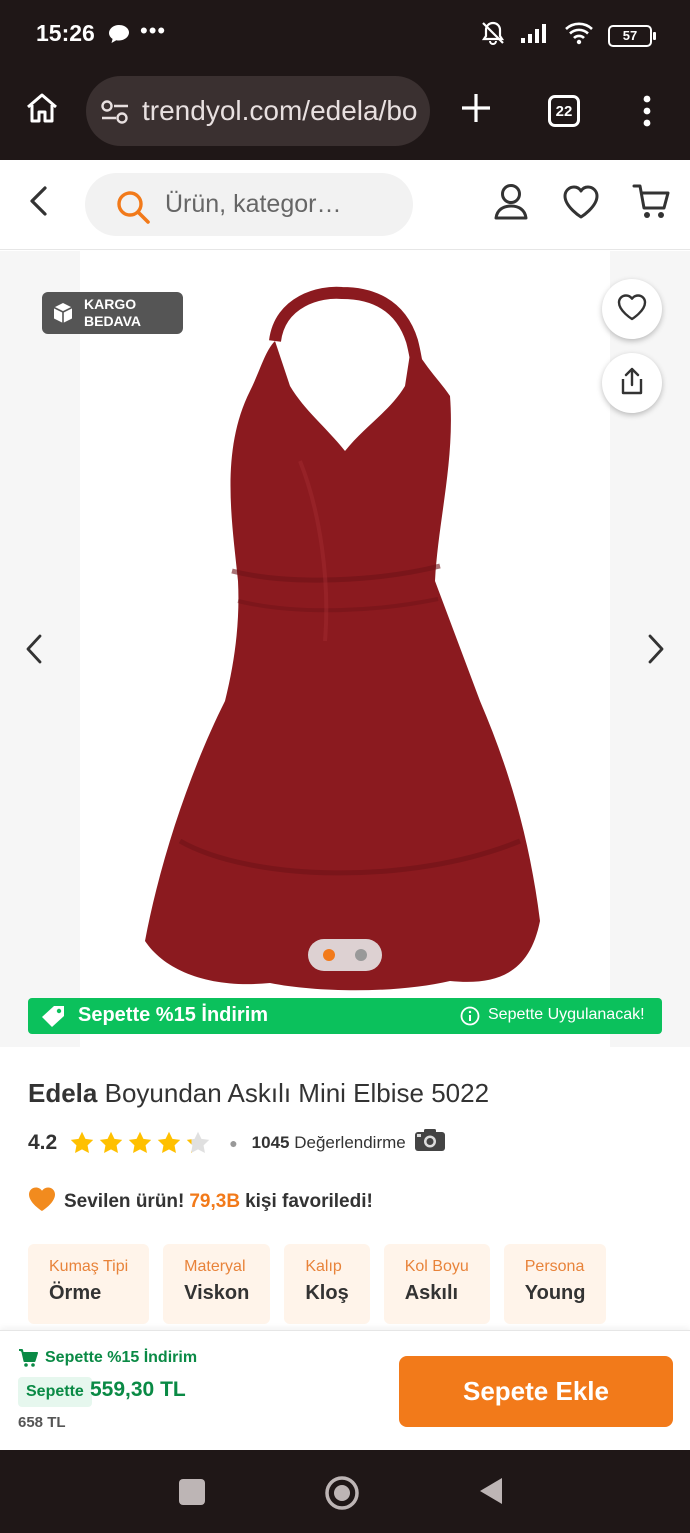  What do you see at coordinates (579, 35) in the screenshot?
I see `wifi-icon` at bounding box center [579, 35].